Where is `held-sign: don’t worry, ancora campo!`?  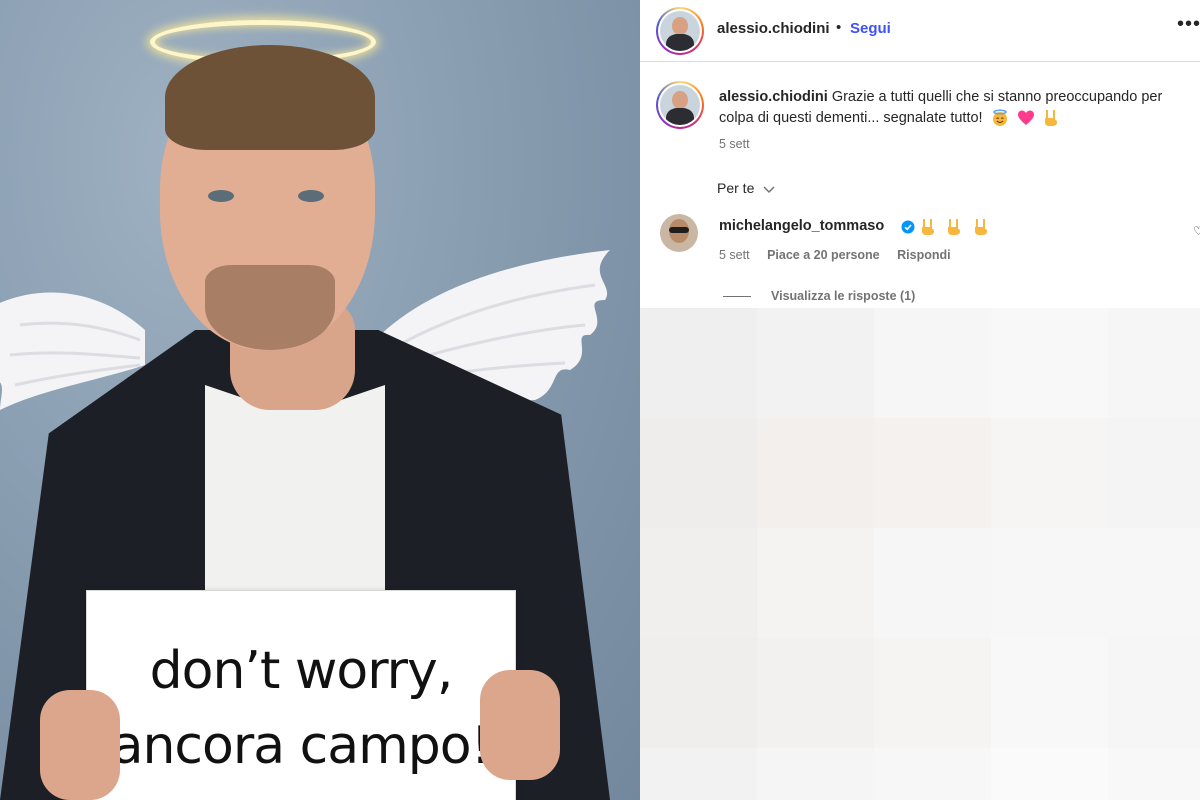 held-sign: don’t worry, ancora campo! is located at coordinates (301, 695).